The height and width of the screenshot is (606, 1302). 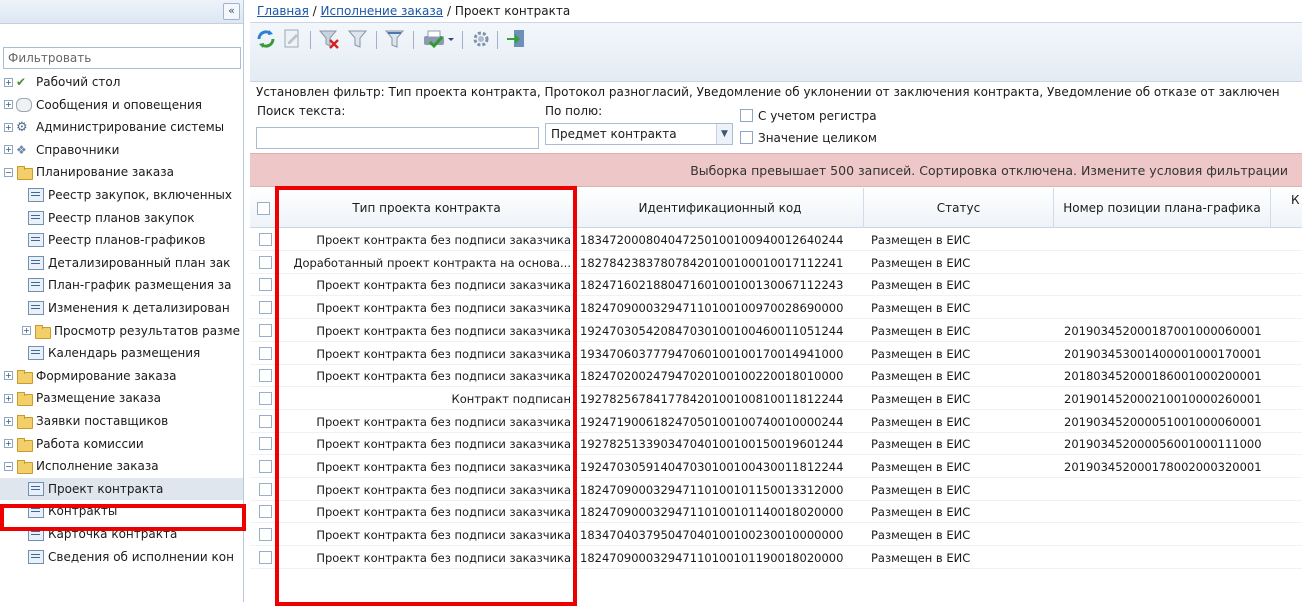 I want to click on column-header-contract-type: Тип проекта контракта, so click(x=427, y=208).